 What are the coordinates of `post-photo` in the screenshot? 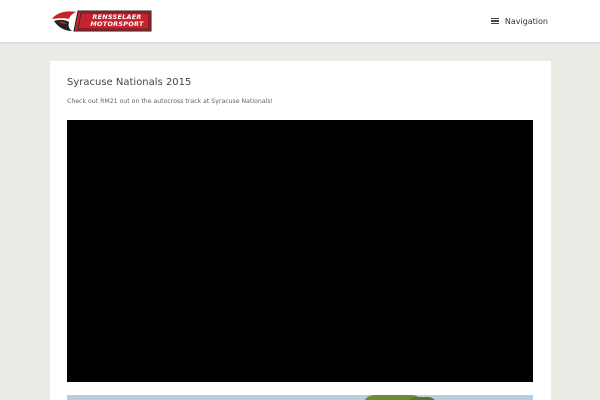 It's located at (300, 397).